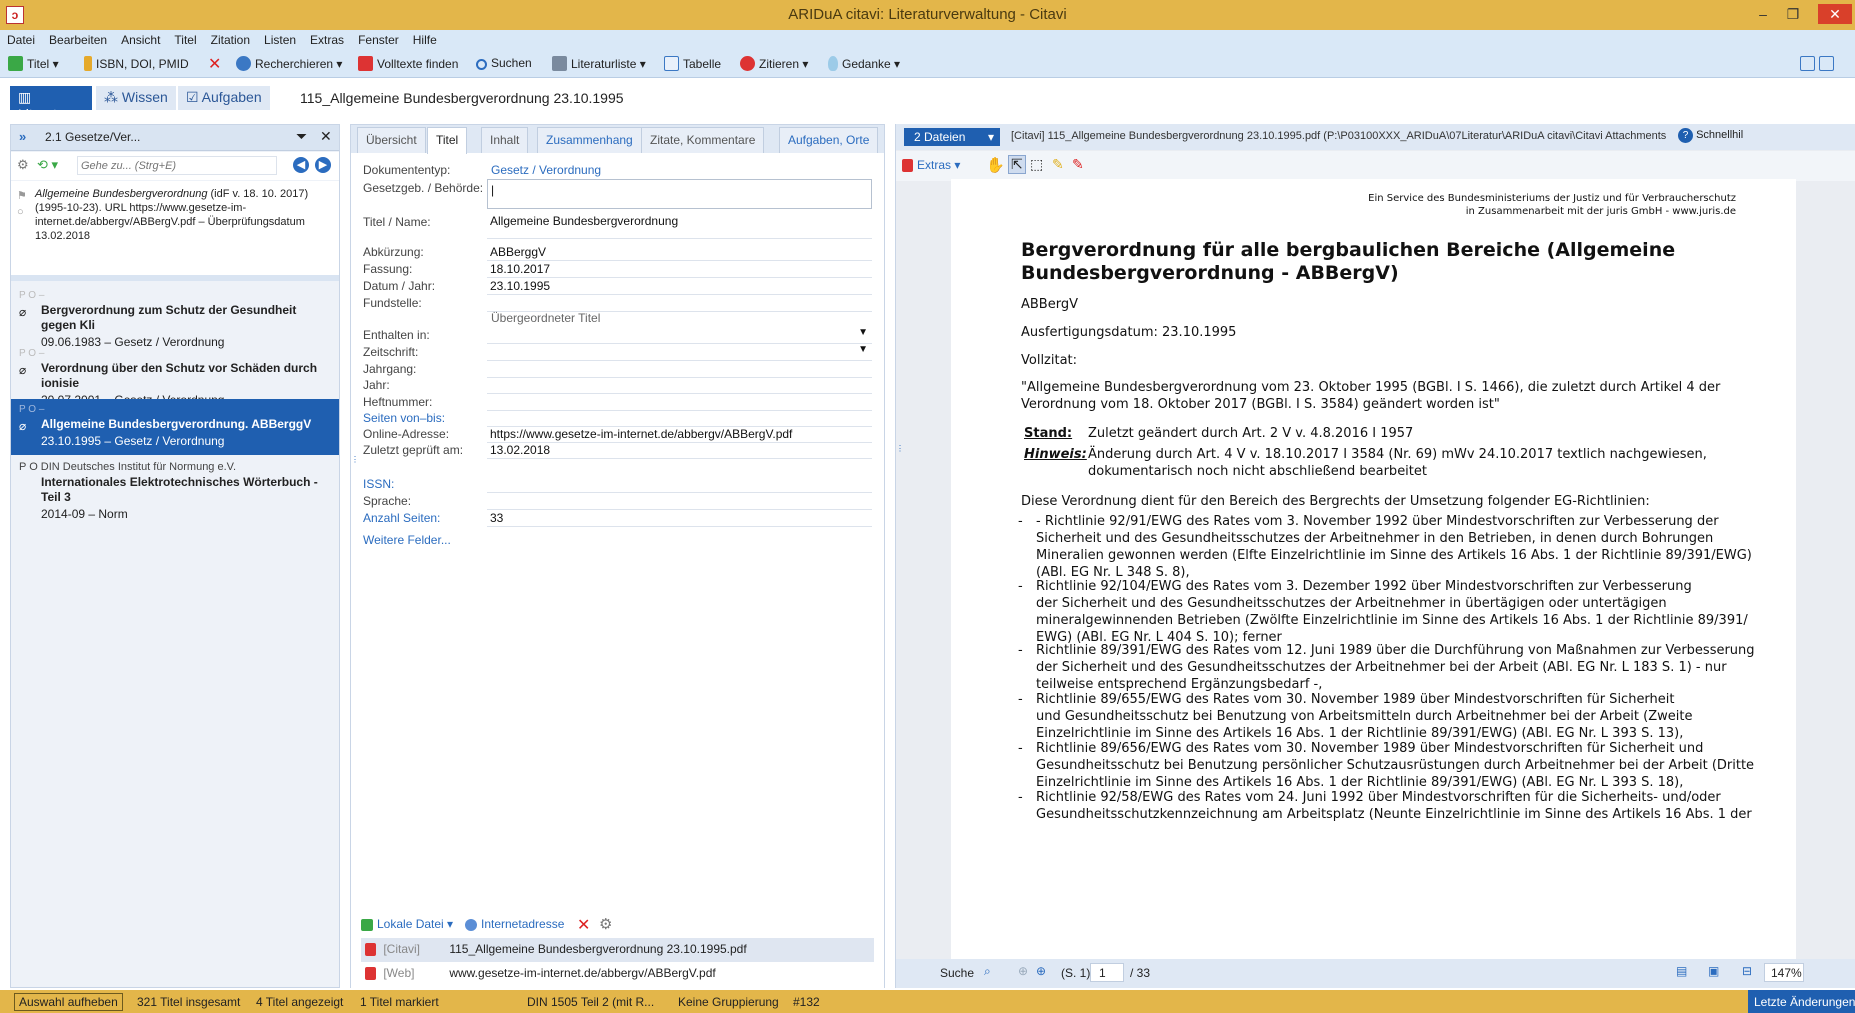 The height and width of the screenshot is (1013, 1855). Describe the element at coordinates (136, 63) in the screenshot. I see `isbn-button: ISBN, DOI, PMID` at that location.